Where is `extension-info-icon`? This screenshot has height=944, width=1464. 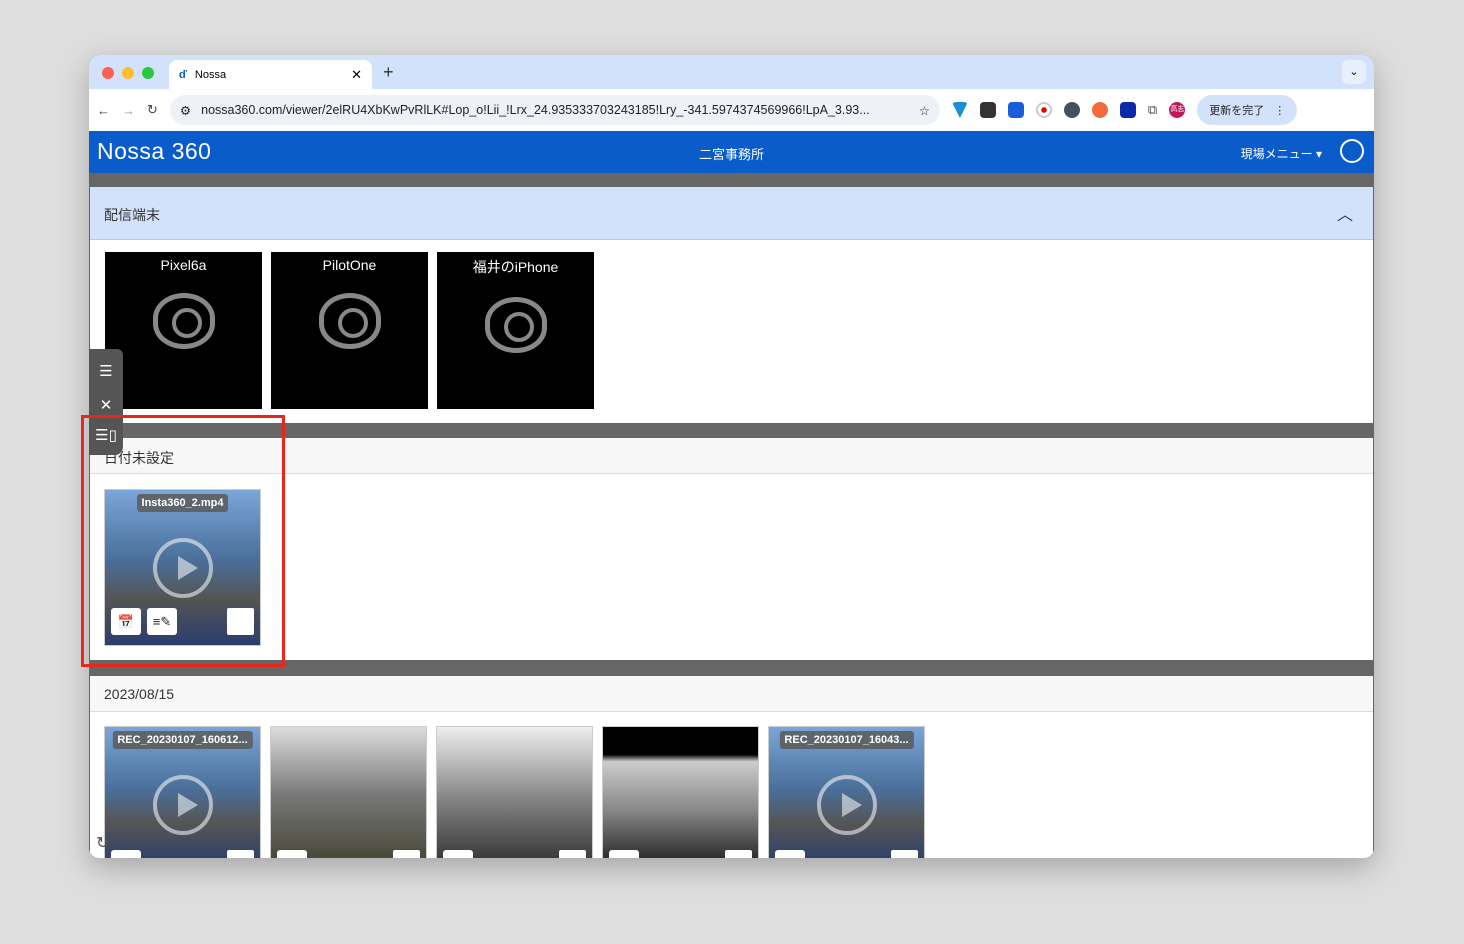 extension-info-icon is located at coordinates (1127, 110).